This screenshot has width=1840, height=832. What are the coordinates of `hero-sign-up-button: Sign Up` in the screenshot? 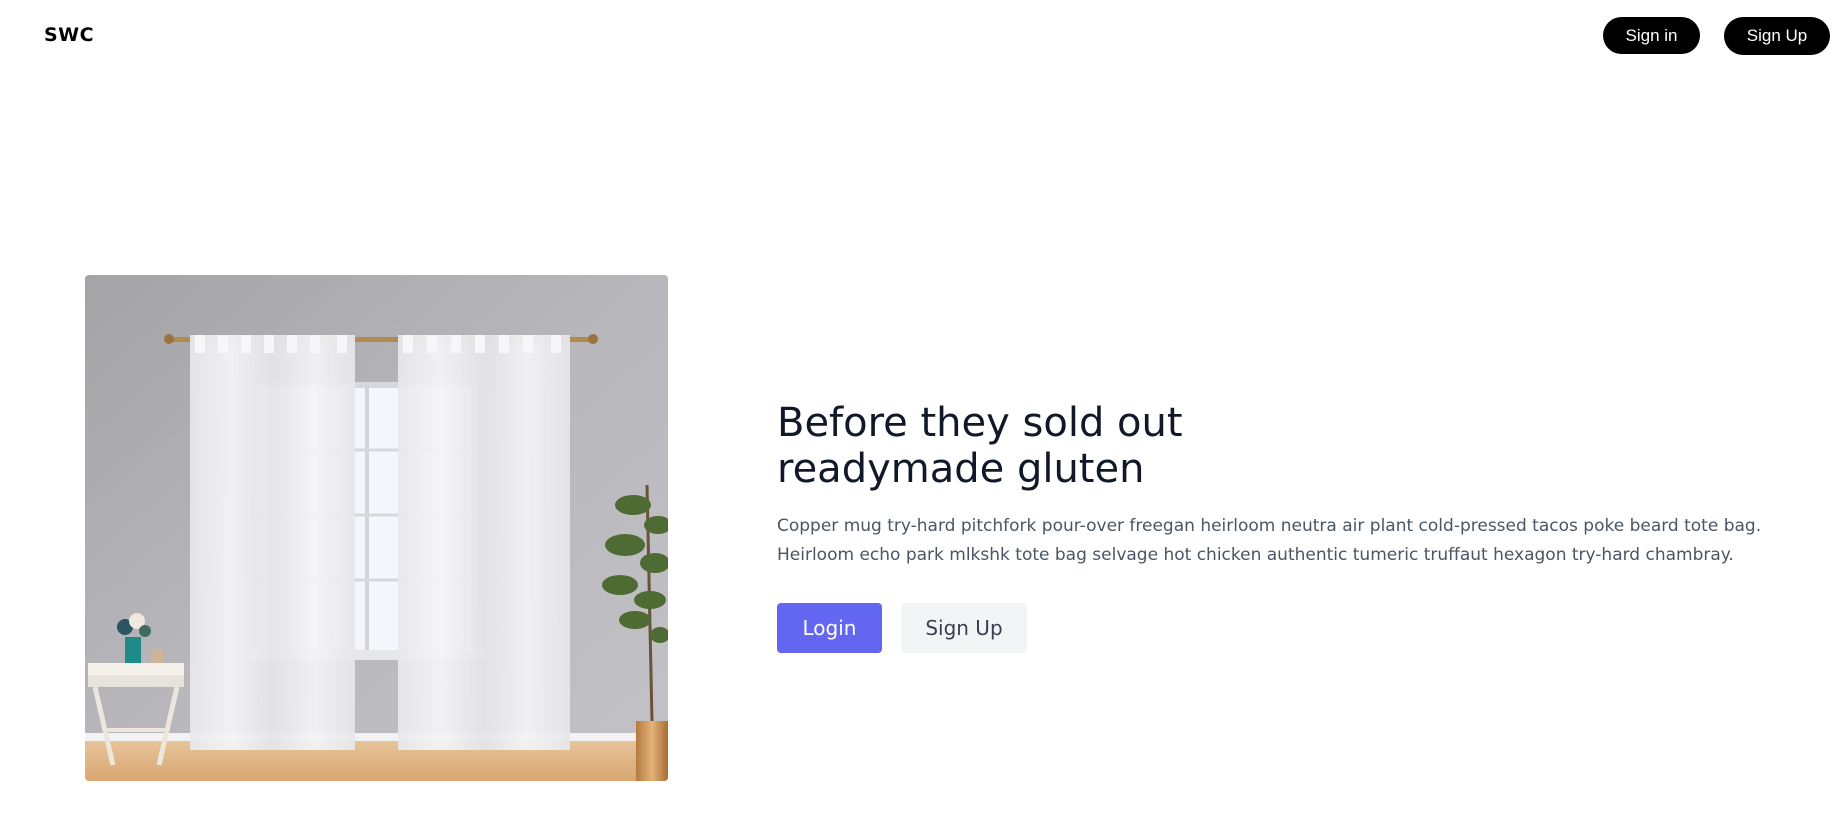 It's located at (964, 628).